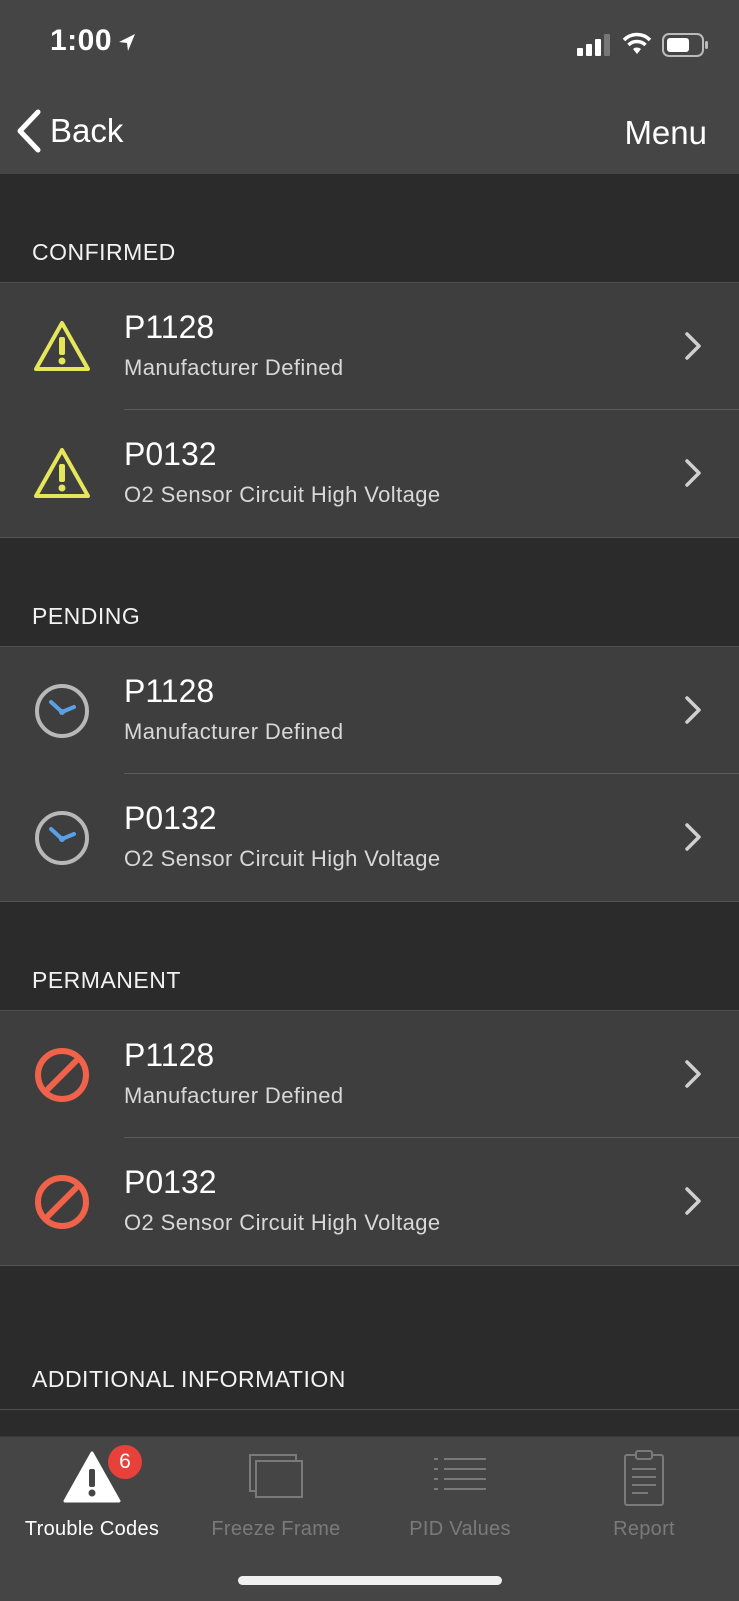 The width and height of the screenshot is (739, 1601). Describe the element at coordinates (369, 228) in the screenshot. I see `section-header-confirmed: CONFIRMED` at that location.